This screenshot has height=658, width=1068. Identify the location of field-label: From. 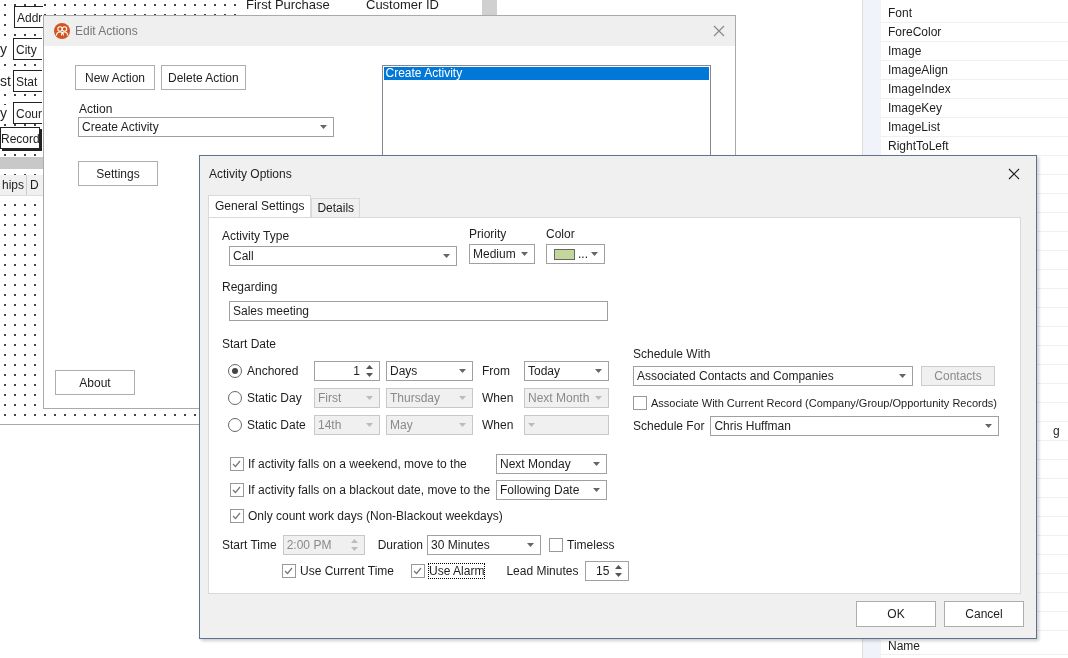
(496, 370).